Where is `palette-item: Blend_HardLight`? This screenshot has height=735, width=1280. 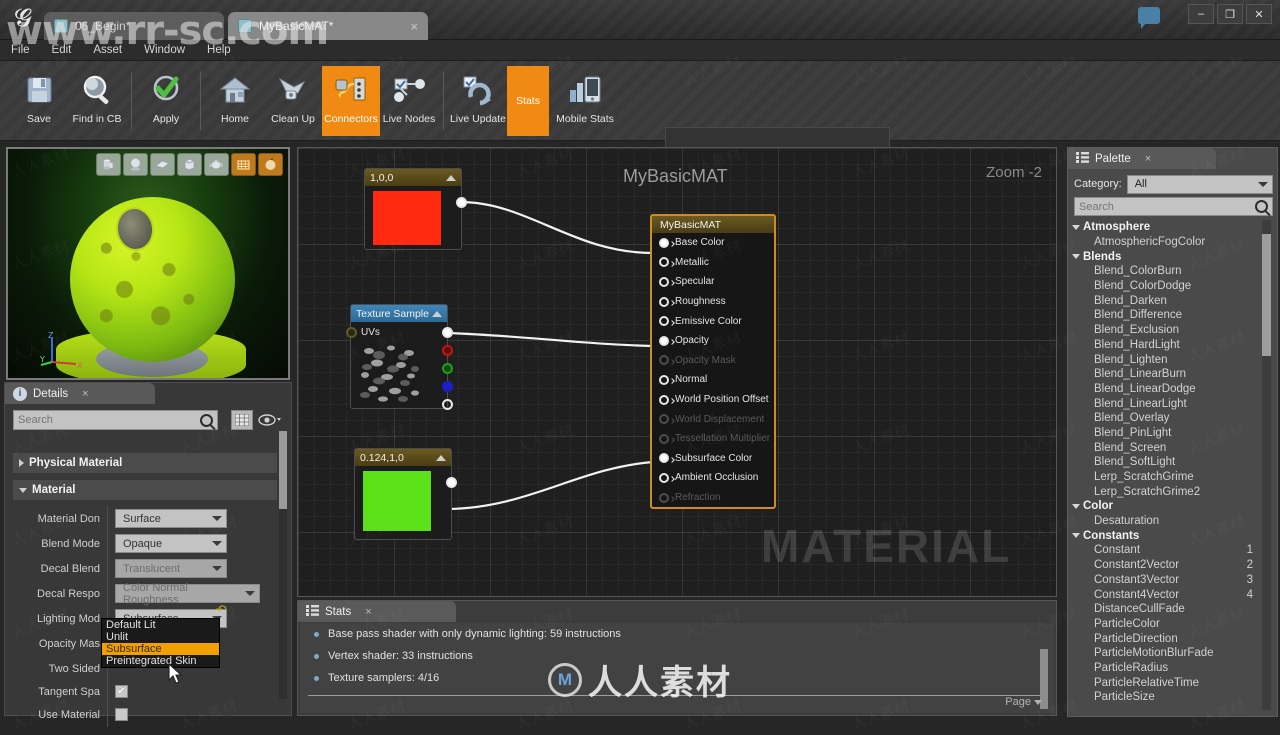 palette-item: Blend_HardLight is located at coordinates (1169, 345).